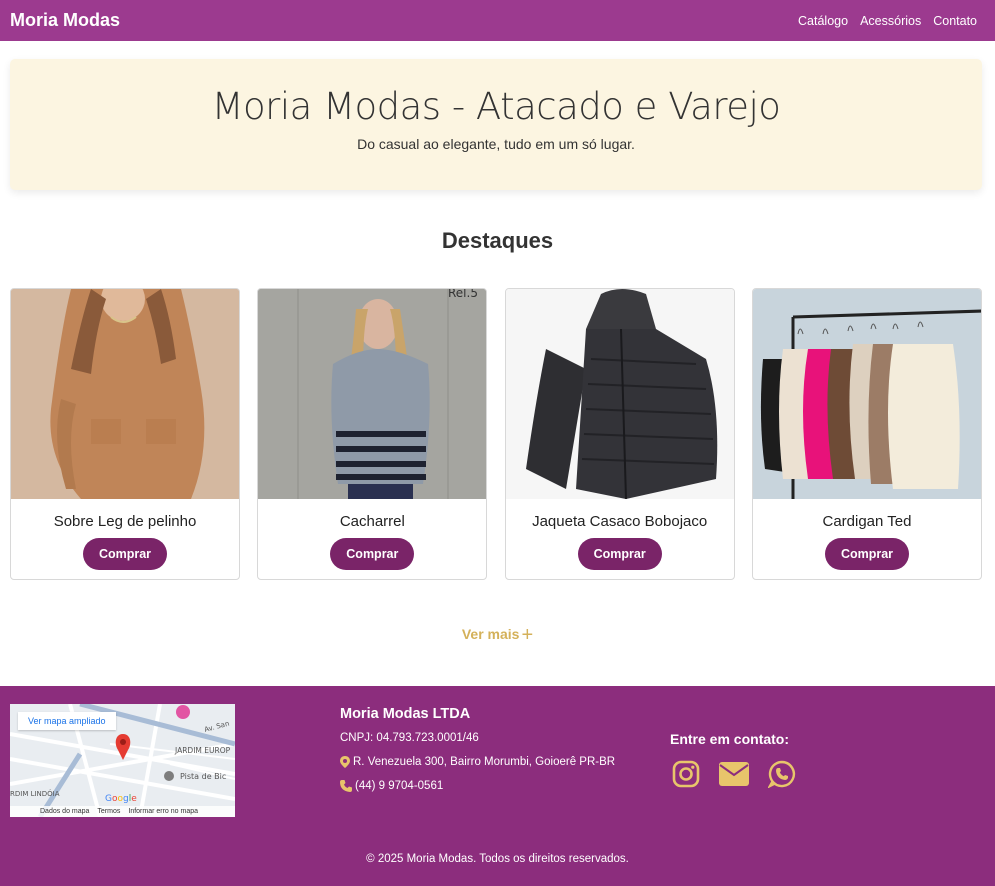 Image resolution: width=995 pixels, height=886 pixels. What do you see at coordinates (121, 799) in the screenshot?
I see `svg-text: Google` at bounding box center [121, 799].